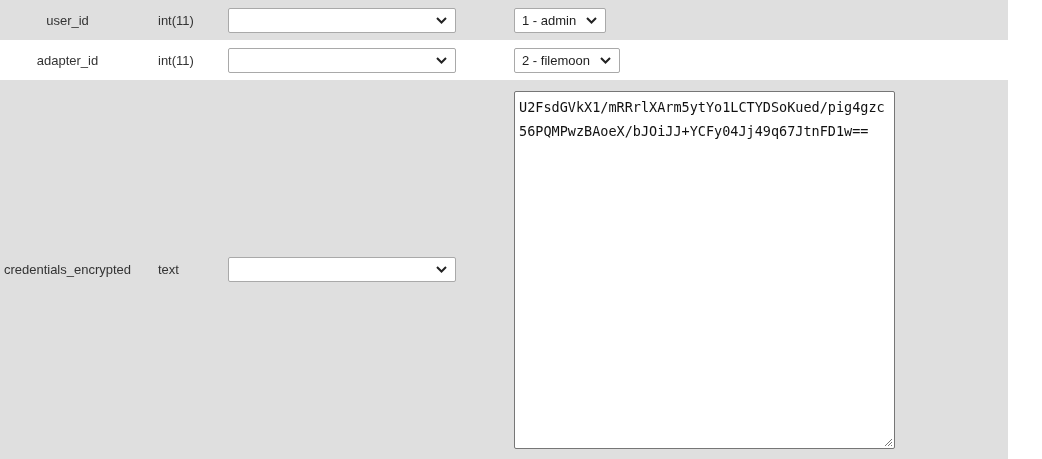 Image resolution: width=1042 pixels, height=459 pixels. What do you see at coordinates (67, 20) in the screenshot?
I see `field-name: user_id` at bounding box center [67, 20].